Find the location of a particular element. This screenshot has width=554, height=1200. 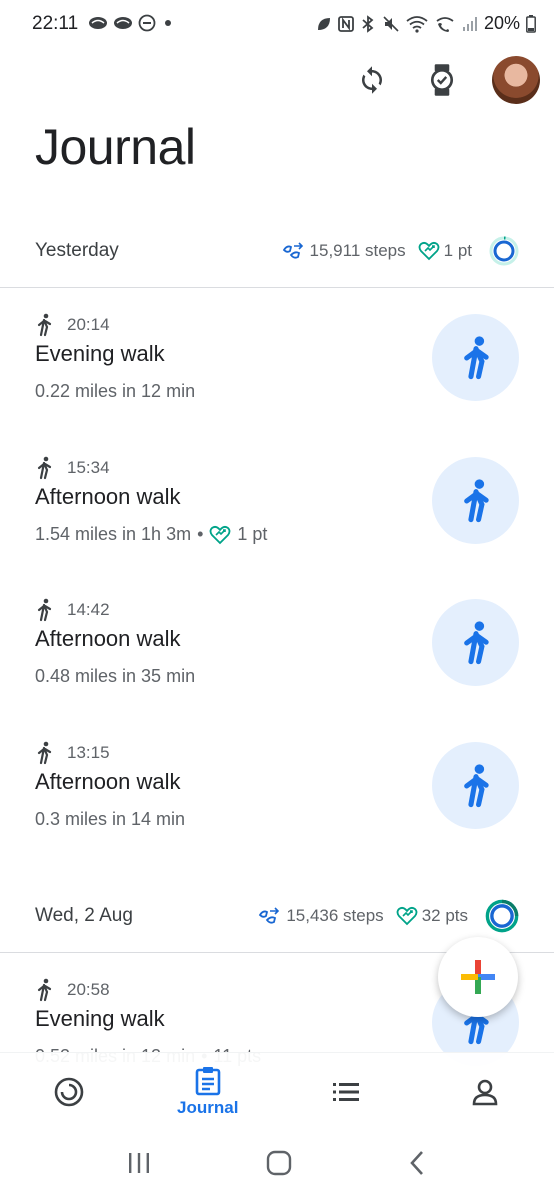

battery-icon is located at coordinates (531, 23).